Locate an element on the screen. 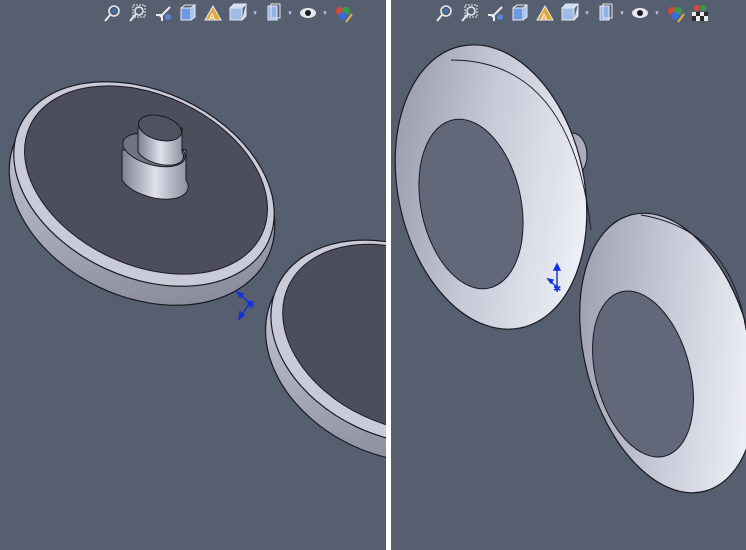 The width and height of the screenshot is (746, 550). heads-up-toolbar-left: A ▾ ▾ ▾ is located at coordinates (229, 13).